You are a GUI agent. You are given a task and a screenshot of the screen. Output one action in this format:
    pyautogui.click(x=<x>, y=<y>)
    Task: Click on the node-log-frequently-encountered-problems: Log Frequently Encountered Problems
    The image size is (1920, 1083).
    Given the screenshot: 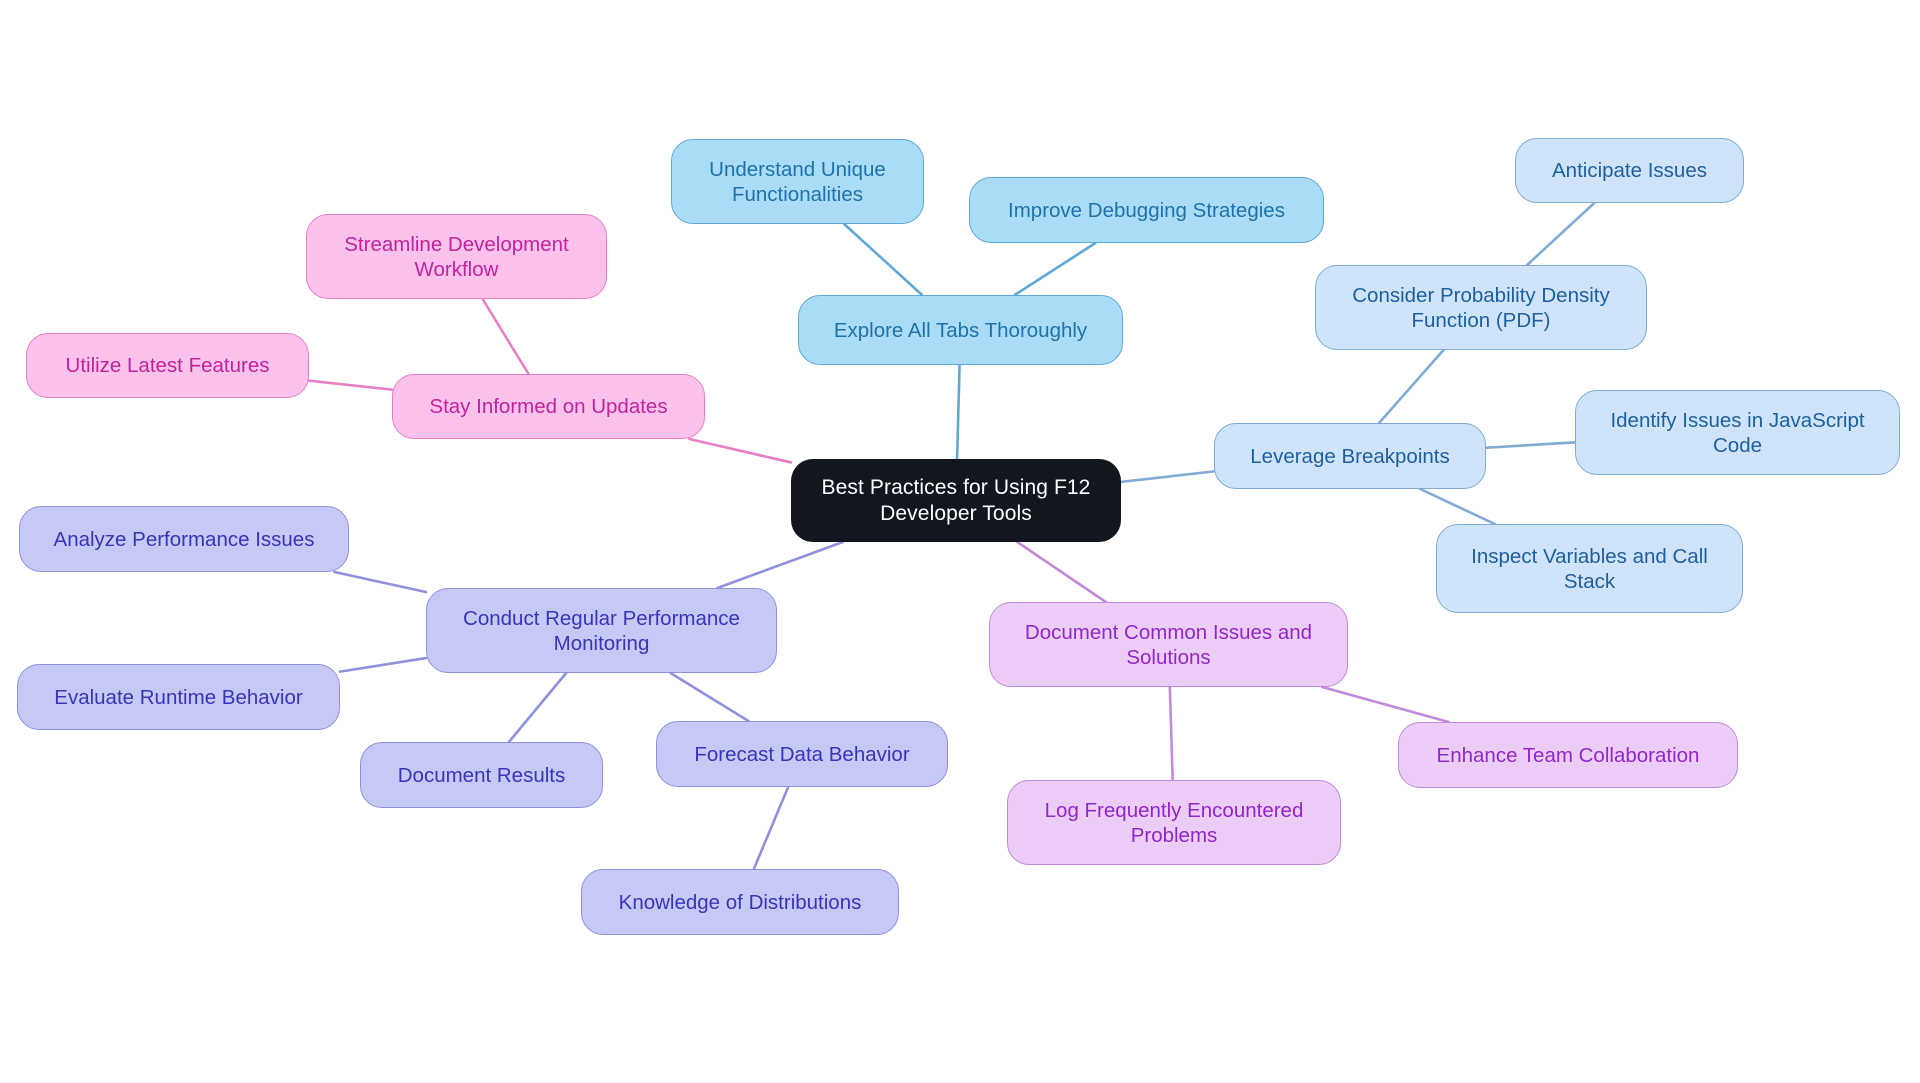 What is the action you would take?
    pyautogui.click(x=1174, y=822)
    